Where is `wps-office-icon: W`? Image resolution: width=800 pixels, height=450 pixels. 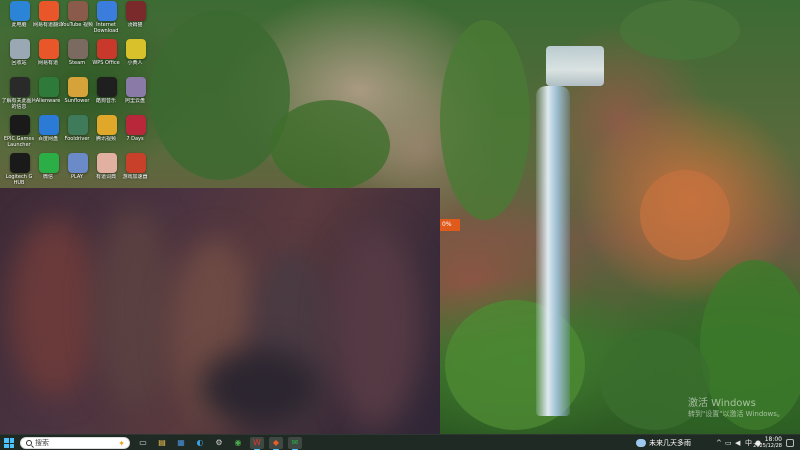
wps-office-icon: W is located at coordinates (257, 443).